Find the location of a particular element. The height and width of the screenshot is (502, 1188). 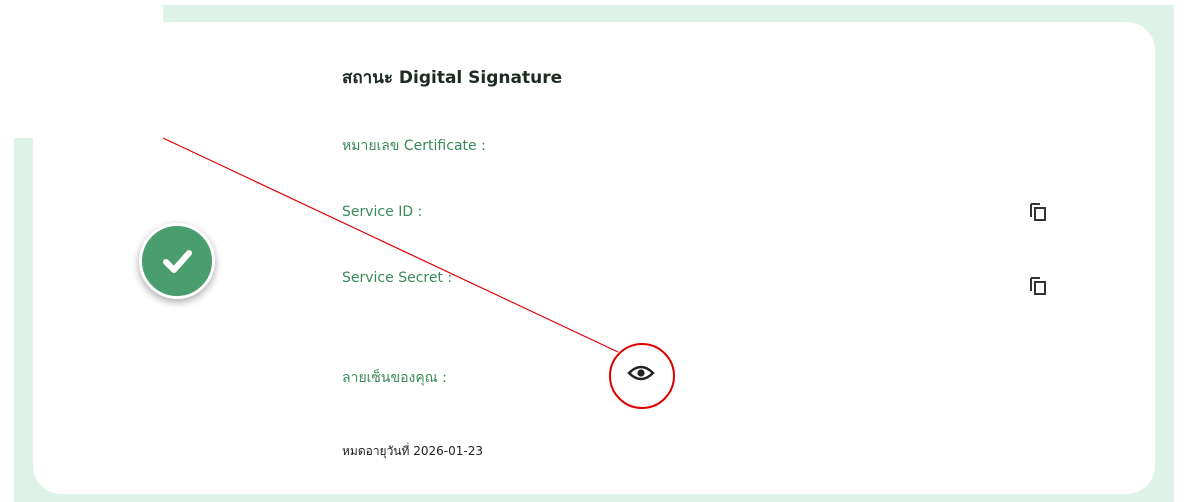

view-signature-button is located at coordinates (641, 373).